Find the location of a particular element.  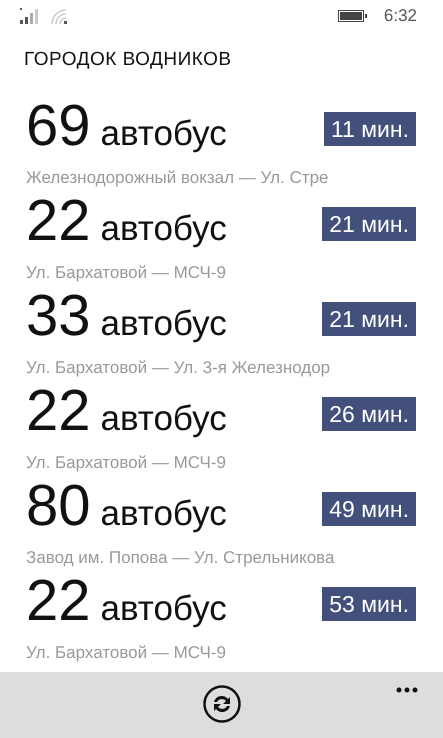

arrival-time-badge: 11 мин. is located at coordinates (370, 129).